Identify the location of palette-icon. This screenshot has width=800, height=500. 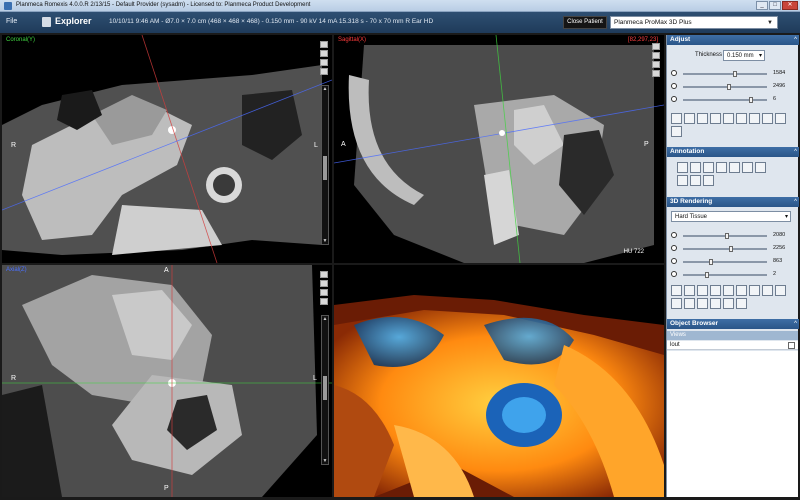
(702, 303).